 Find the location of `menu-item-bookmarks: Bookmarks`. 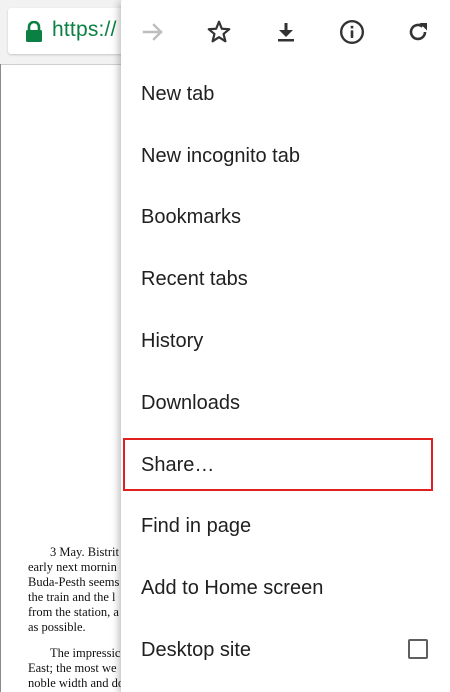

menu-item-bookmarks: Bookmarks is located at coordinates (285, 219).